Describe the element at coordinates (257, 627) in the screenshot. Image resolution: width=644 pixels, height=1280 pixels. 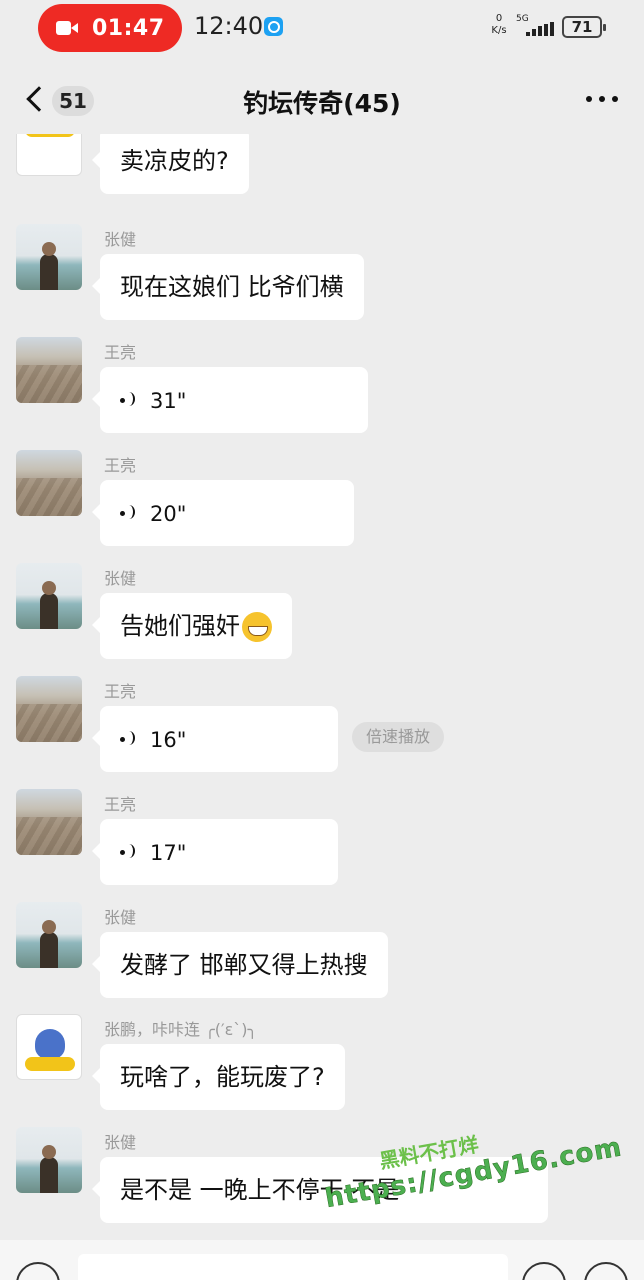
I see `grin-emoji-icon` at that location.